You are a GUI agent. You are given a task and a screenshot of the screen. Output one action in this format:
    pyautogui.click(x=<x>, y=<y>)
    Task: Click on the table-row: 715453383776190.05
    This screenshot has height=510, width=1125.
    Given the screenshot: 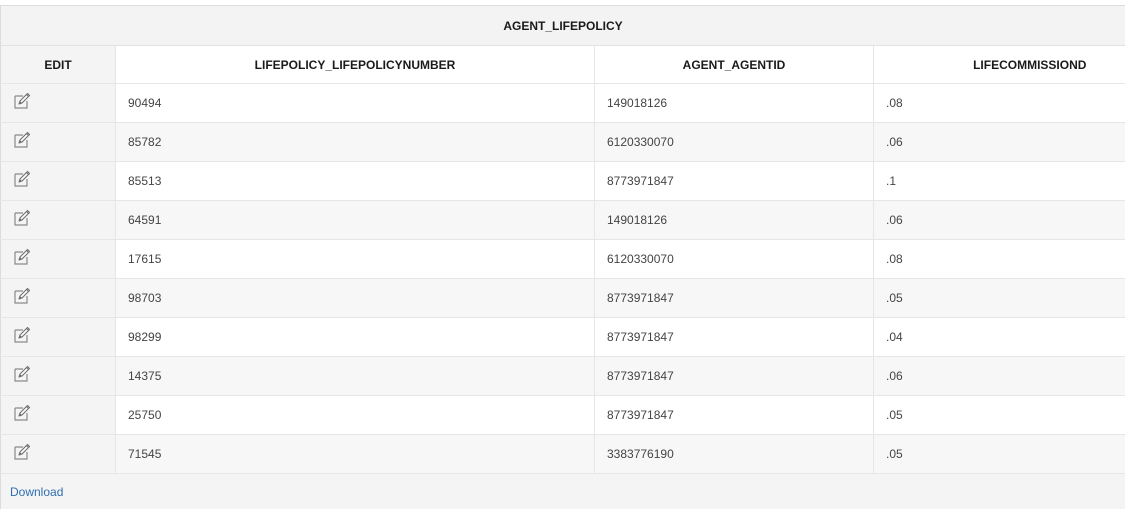 What is the action you would take?
    pyautogui.click(x=563, y=454)
    